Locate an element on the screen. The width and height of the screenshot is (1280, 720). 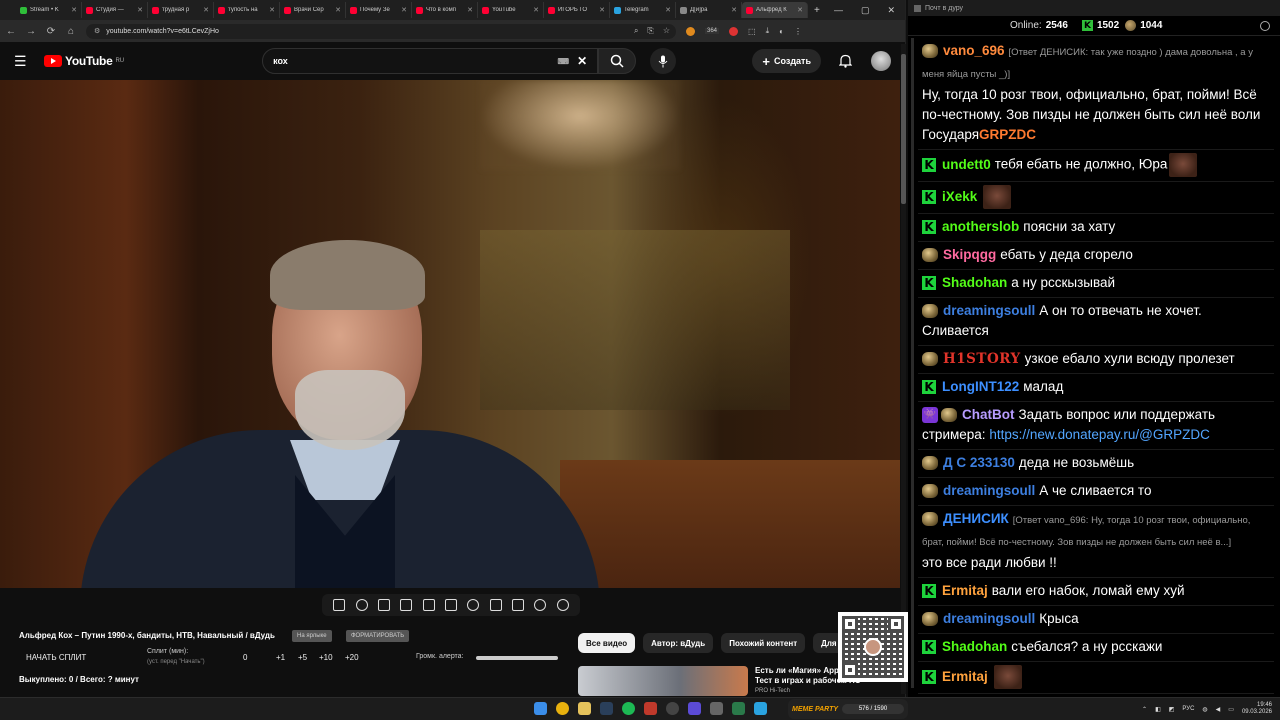
flask-icon is located at coordinates (540, 605).